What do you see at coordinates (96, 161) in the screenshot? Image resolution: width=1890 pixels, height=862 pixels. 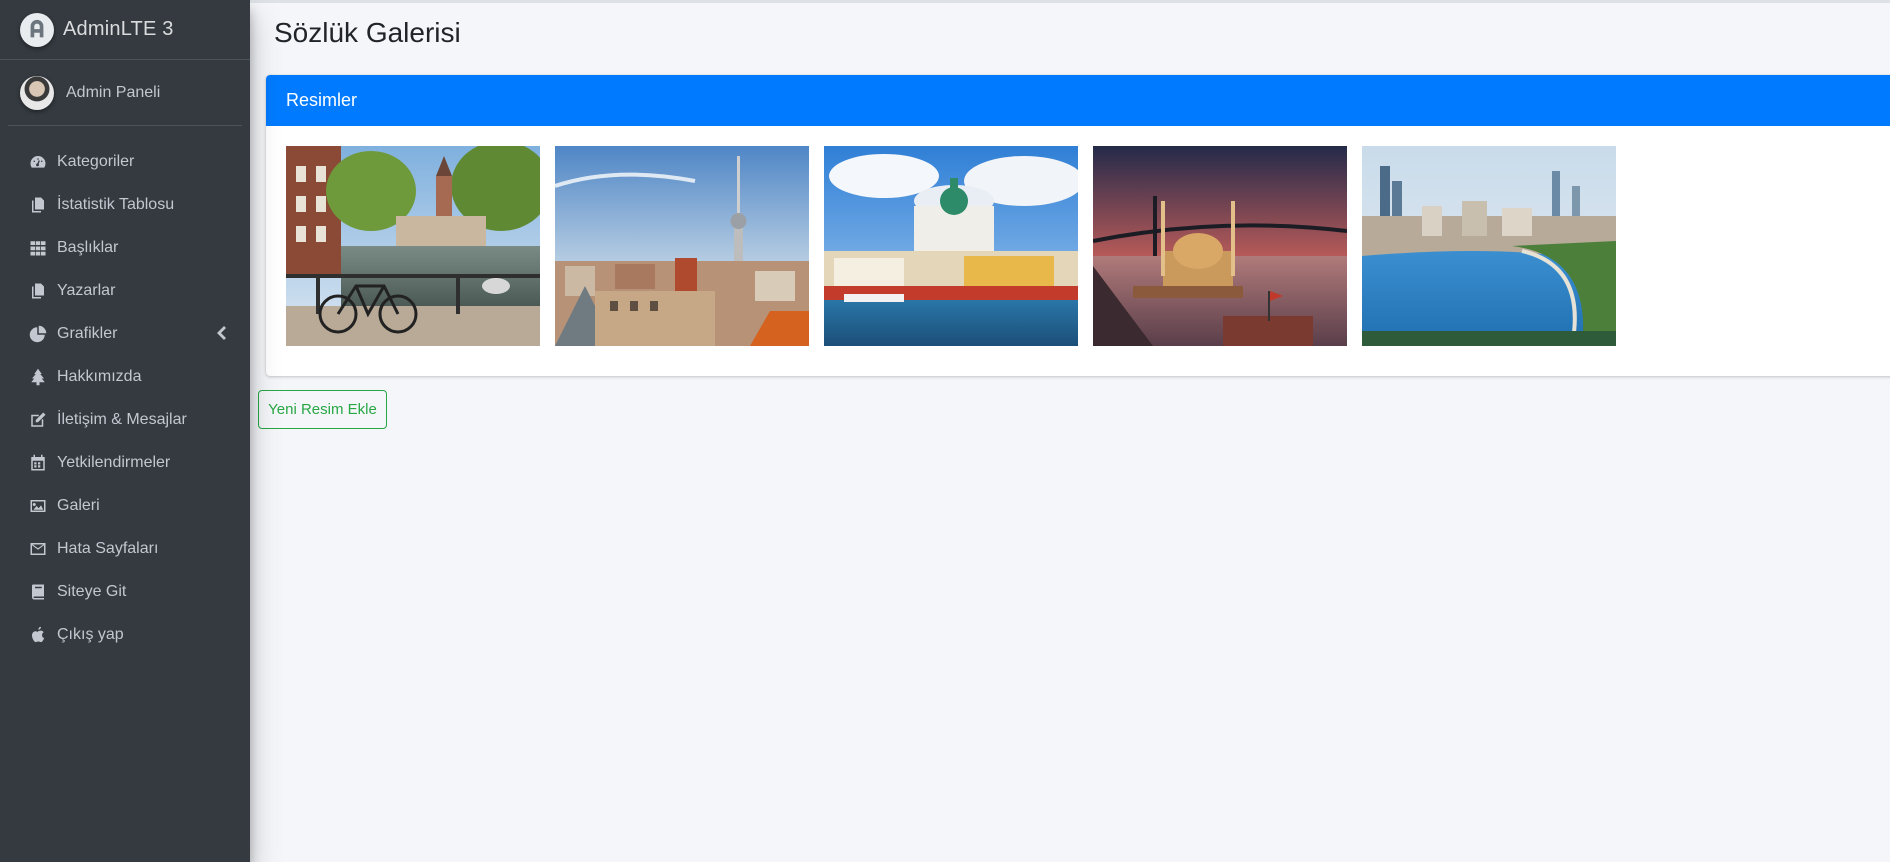 I see `sidebar-item-label: Kategoriler` at bounding box center [96, 161].